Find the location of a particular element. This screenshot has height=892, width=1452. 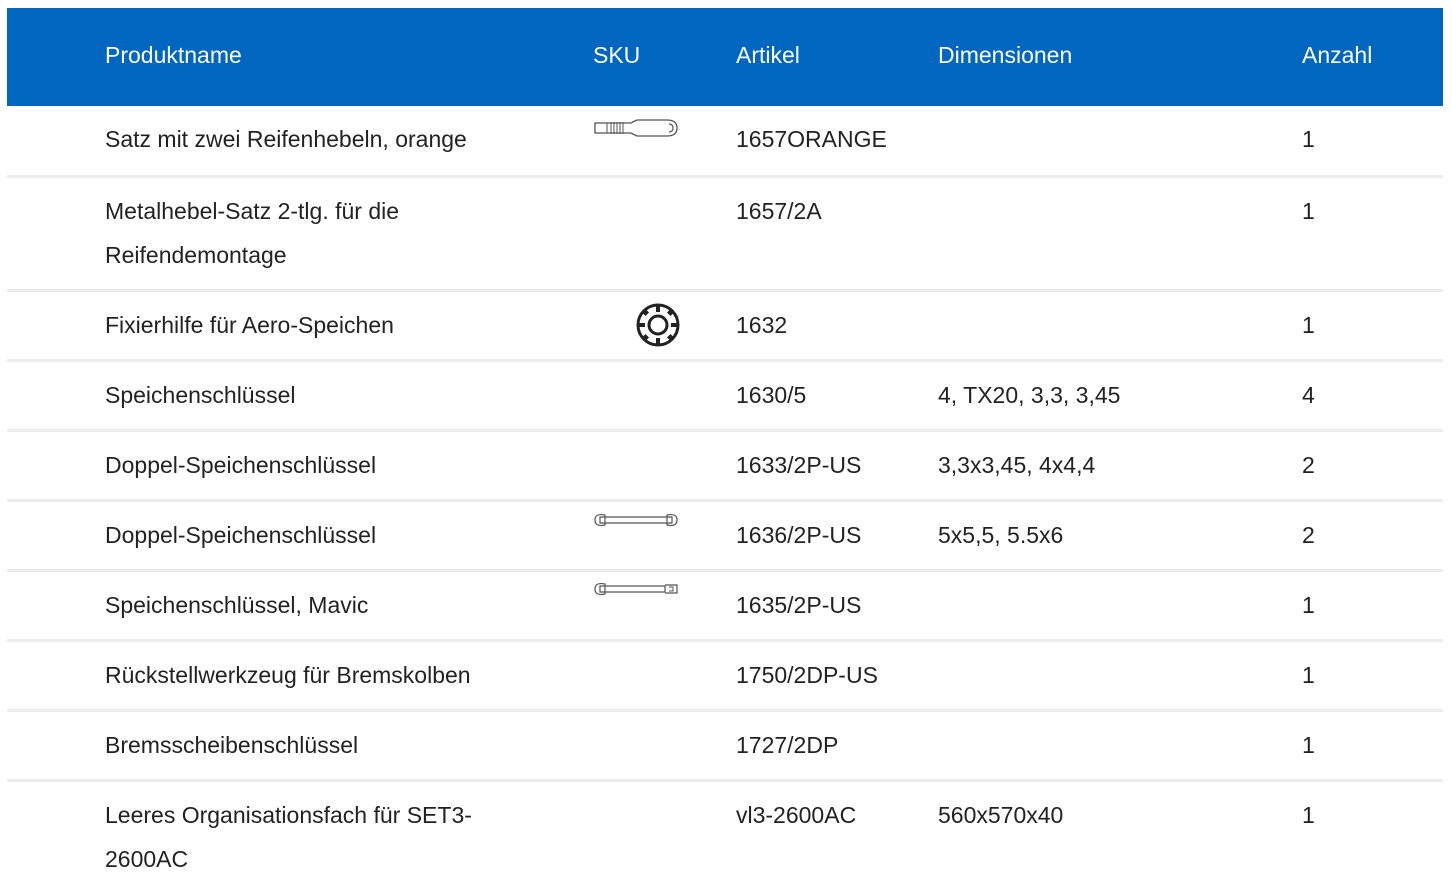

product-name: Rückstellwerkzeug für Bremskolben is located at coordinates (288, 675).